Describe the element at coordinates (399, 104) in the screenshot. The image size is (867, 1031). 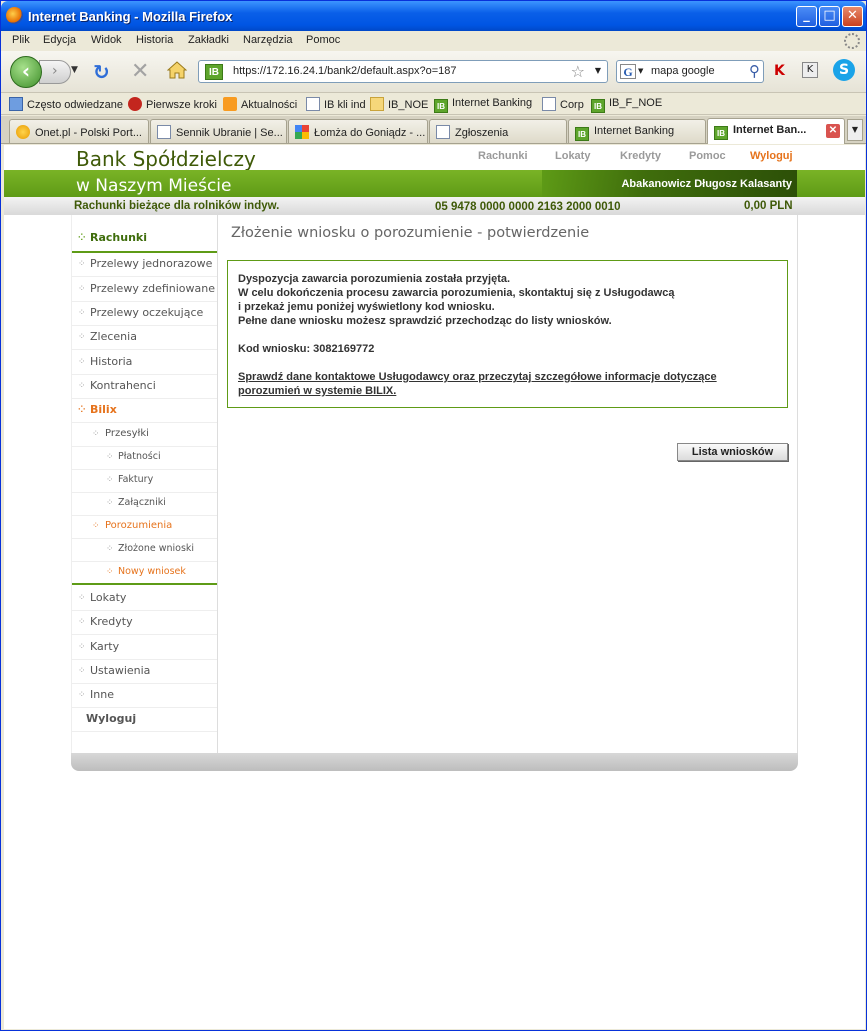
I see `bookmark-ib-noe: IB_NOE` at that location.